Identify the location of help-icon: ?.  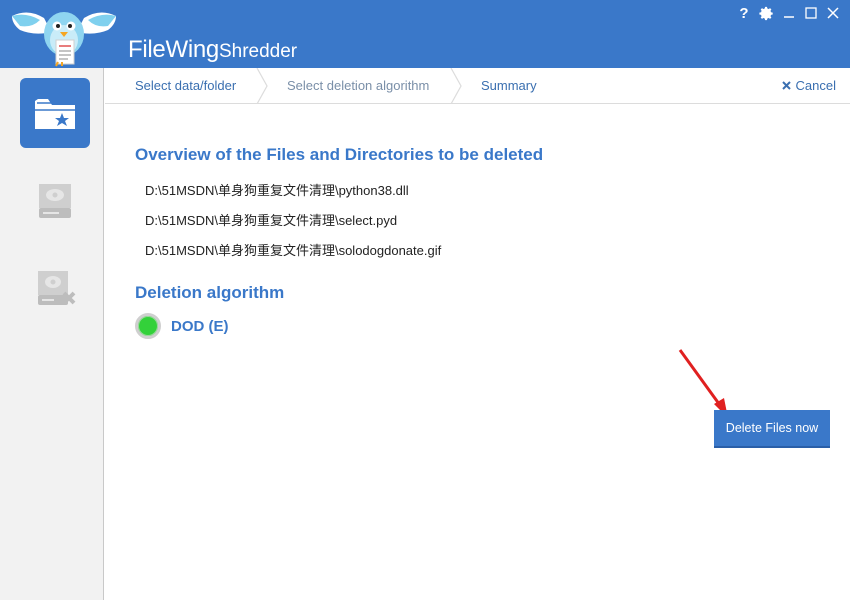
(744, 13).